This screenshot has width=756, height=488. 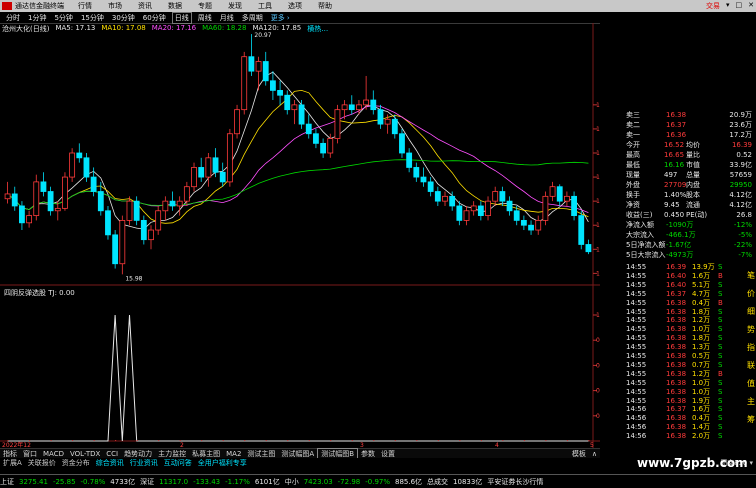 What do you see at coordinates (751, 385) in the screenshot?
I see `side-tab: 值` at bounding box center [751, 385].